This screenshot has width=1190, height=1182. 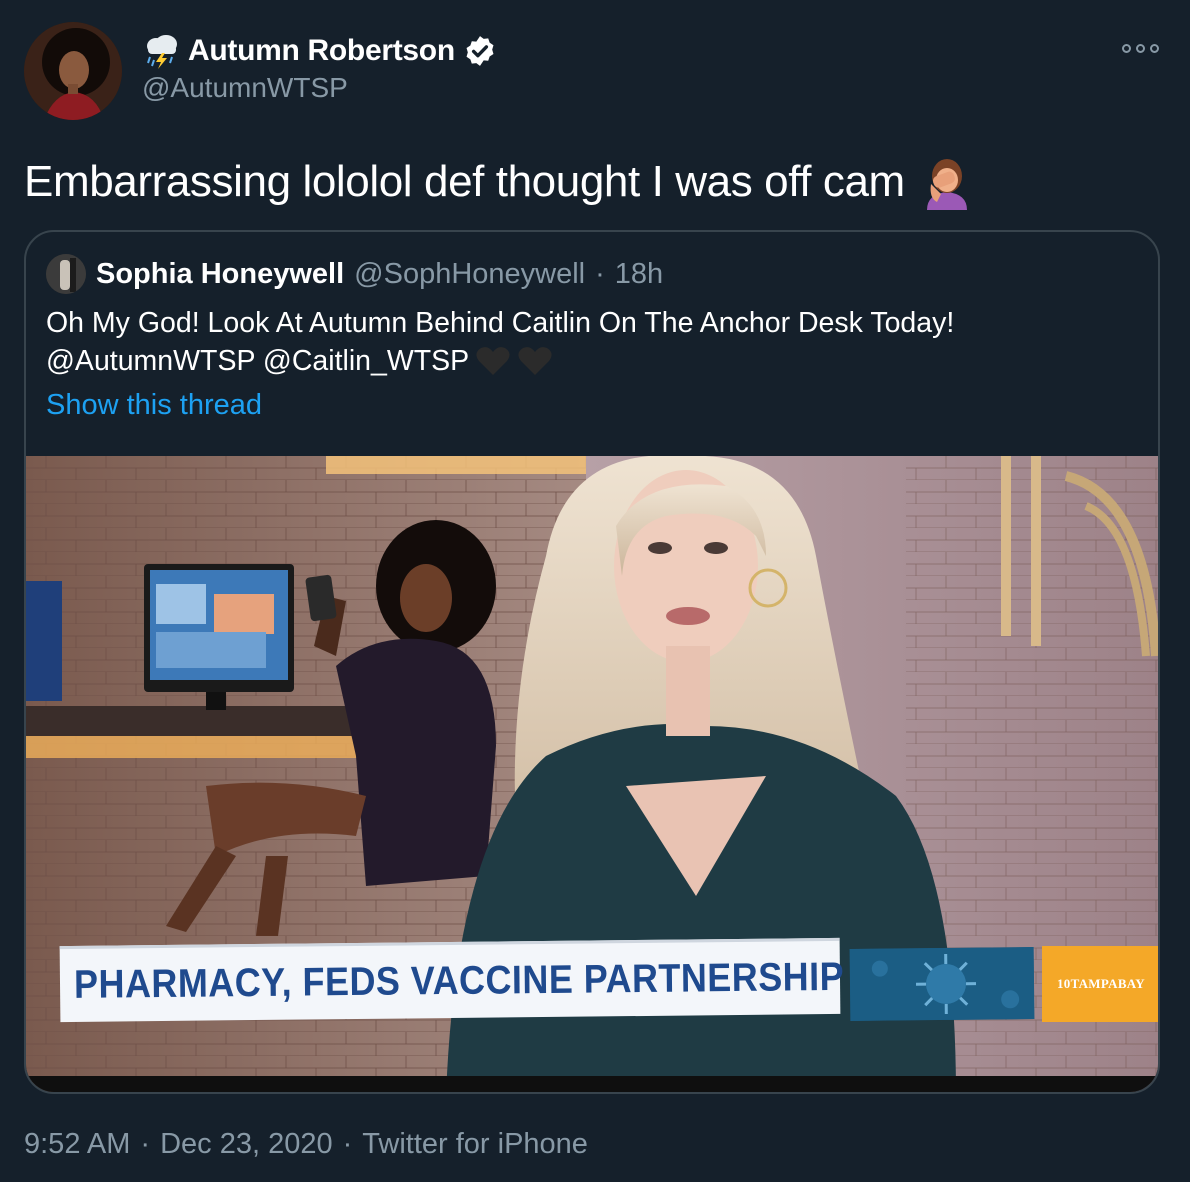 I want to click on news-chyron: PHARMACY, FEDS VACCINE PARTNERSHIP, so click(x=452, y=980).